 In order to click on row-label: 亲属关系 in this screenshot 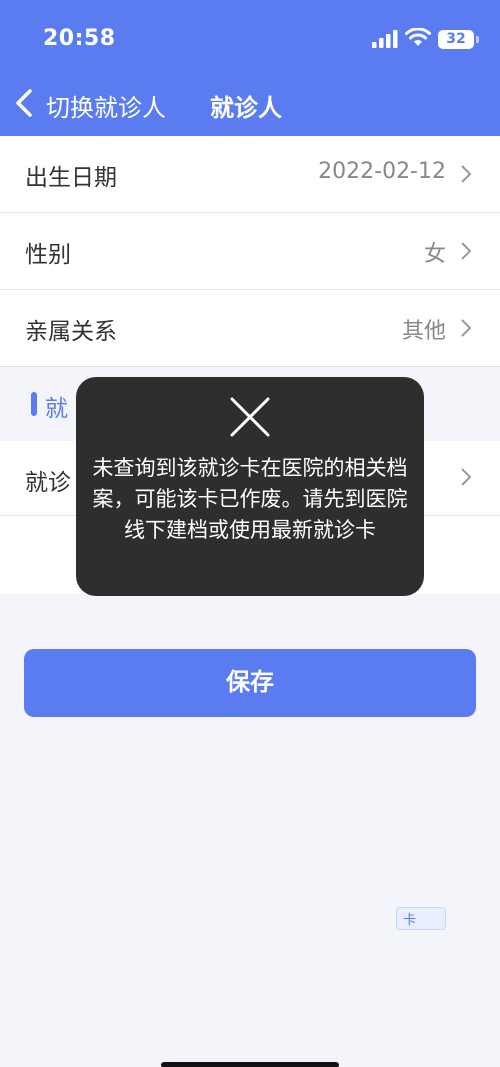, I will do `click(71, 332)`.